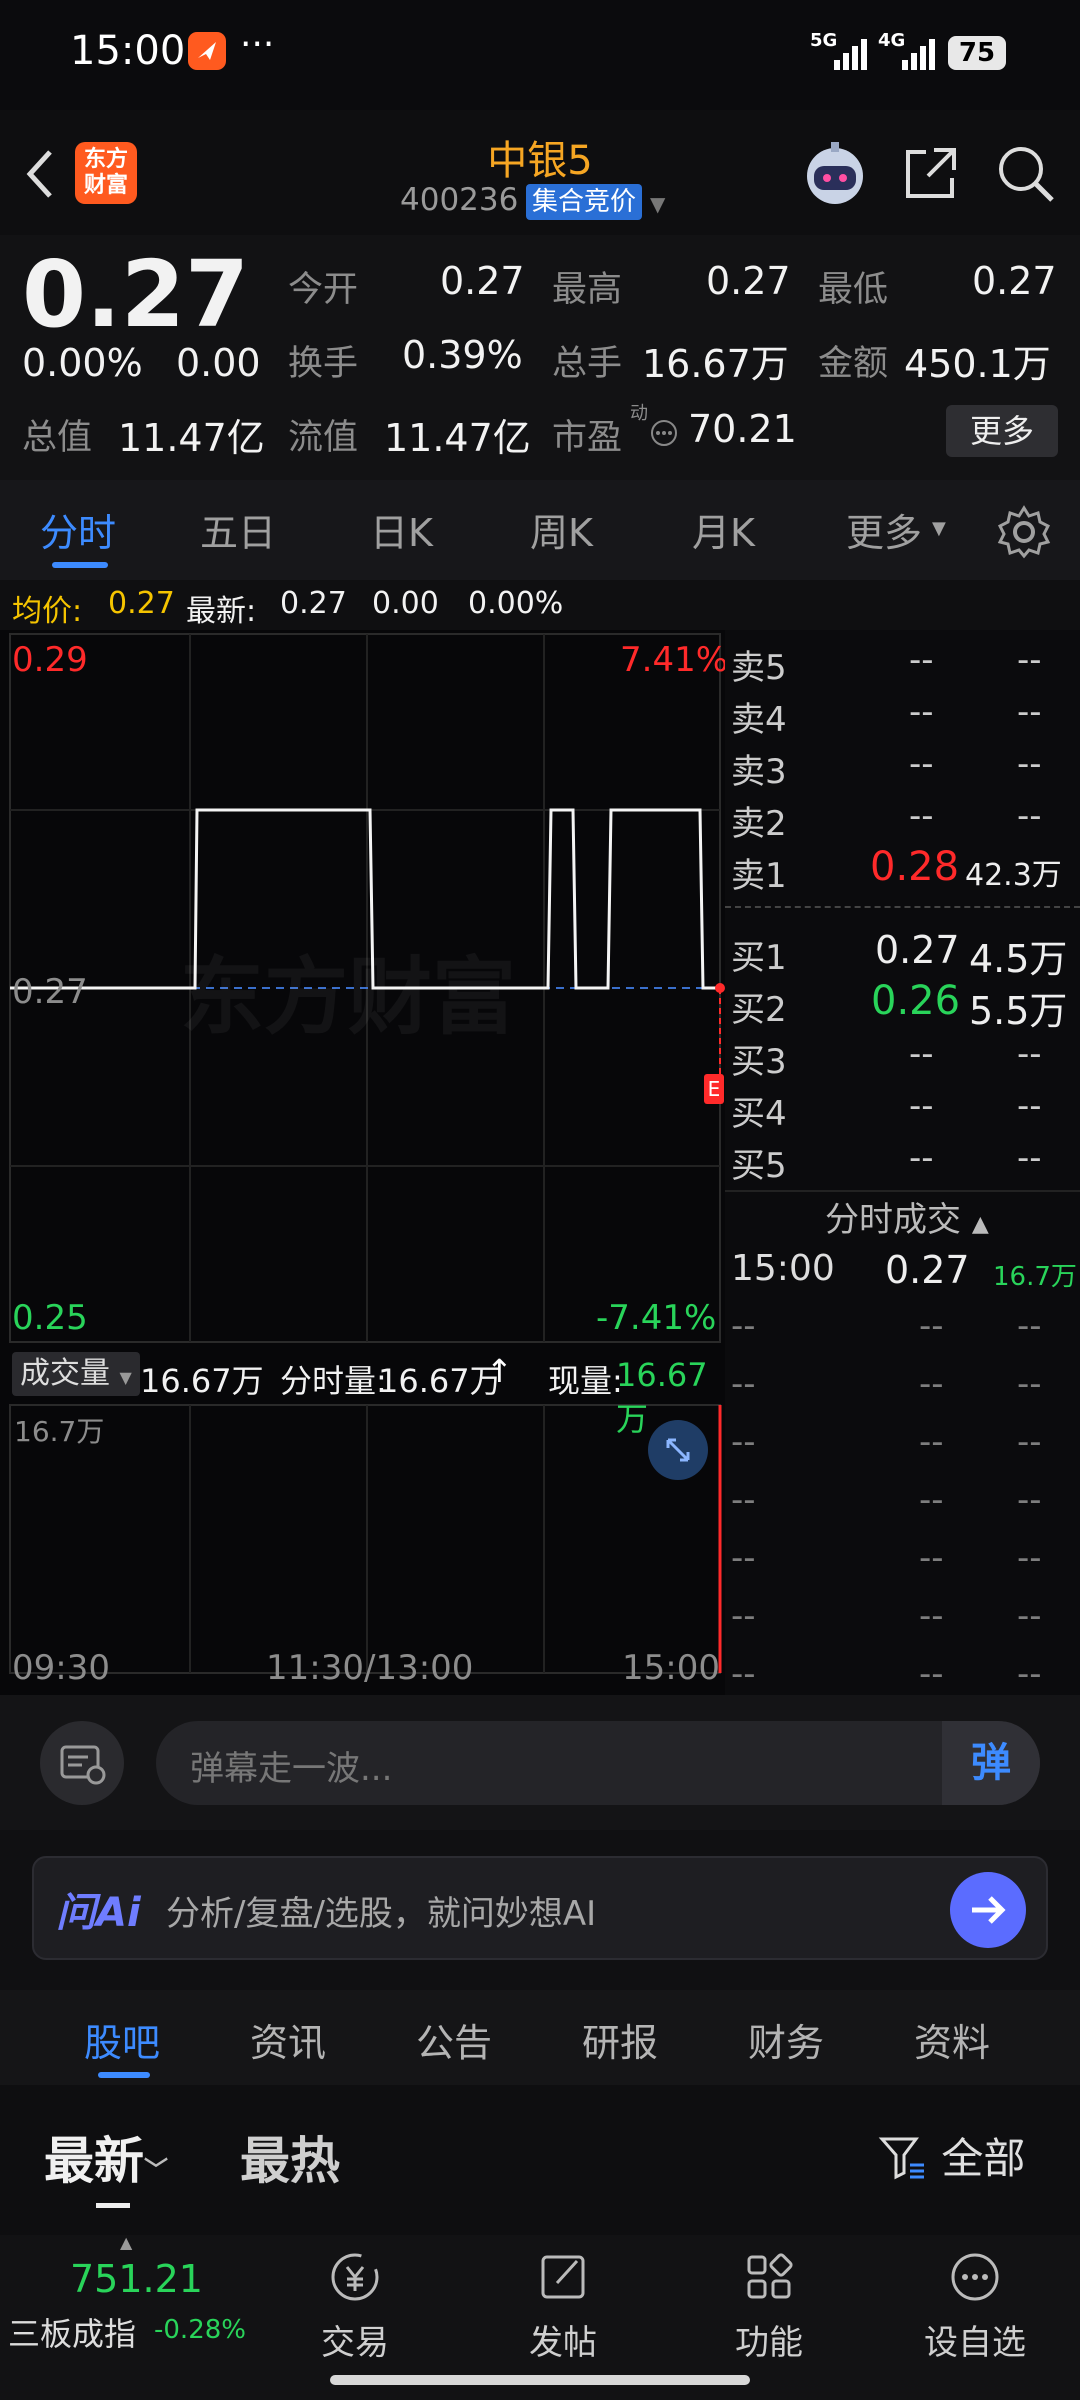  I want to click on tab-weekly-k: 周K, so click(561, 529).